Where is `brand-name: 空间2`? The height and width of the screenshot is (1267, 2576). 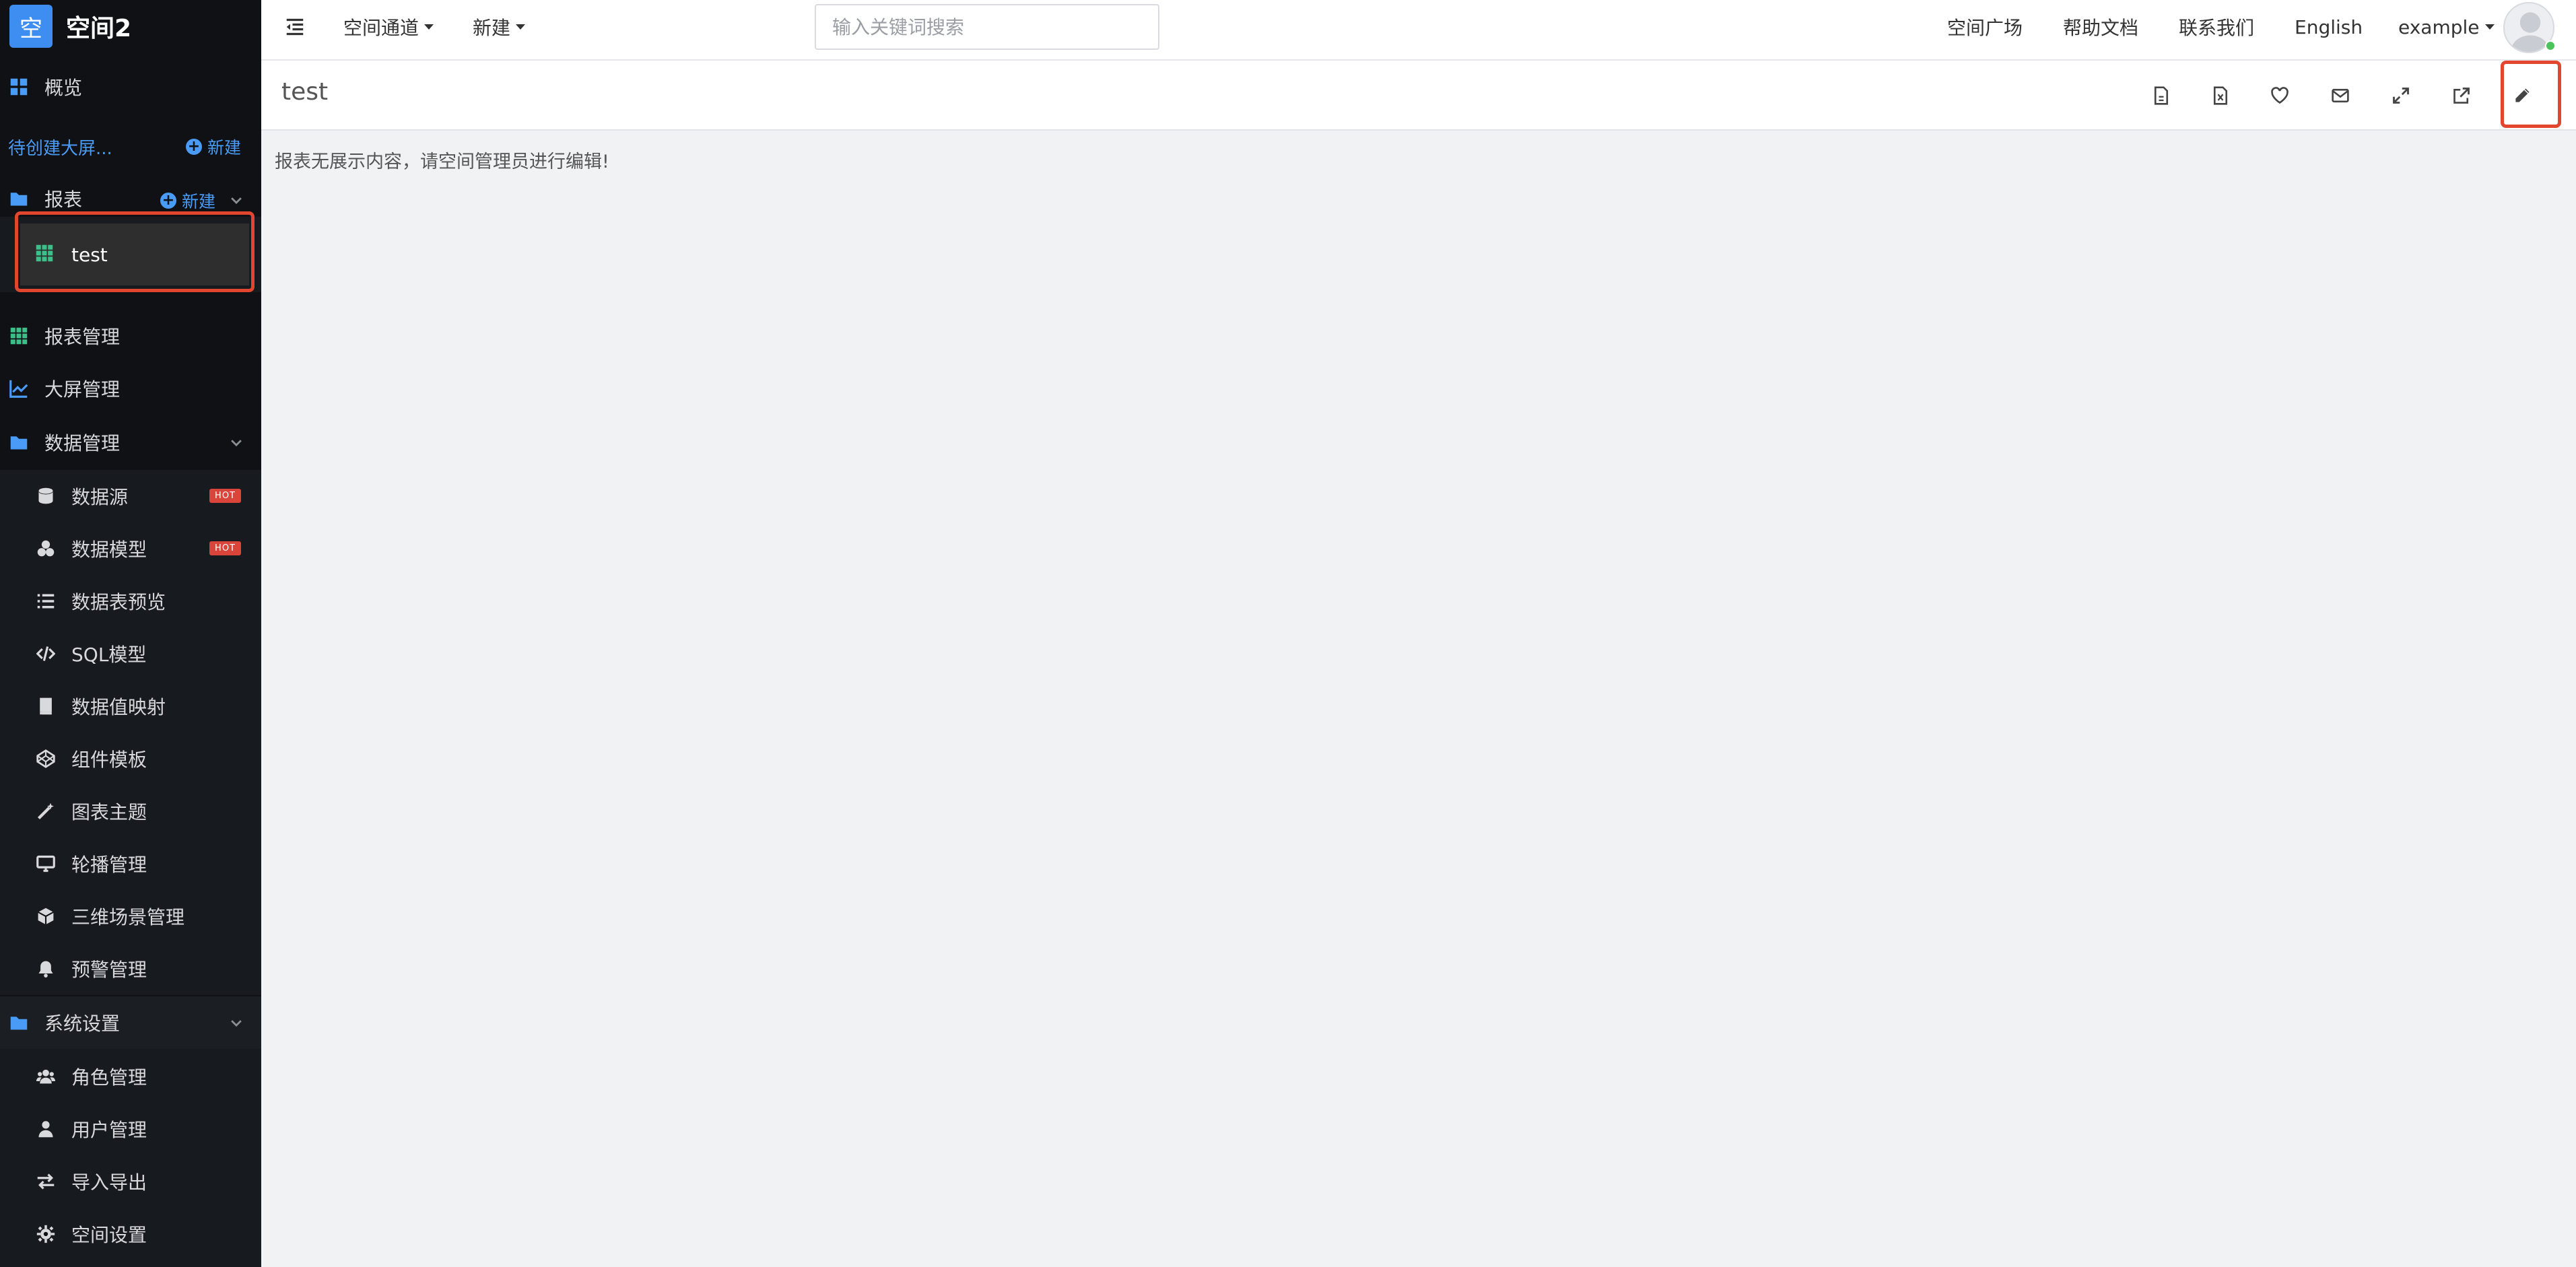
brand-name: 空间2 is located at coordinates (99, 28).